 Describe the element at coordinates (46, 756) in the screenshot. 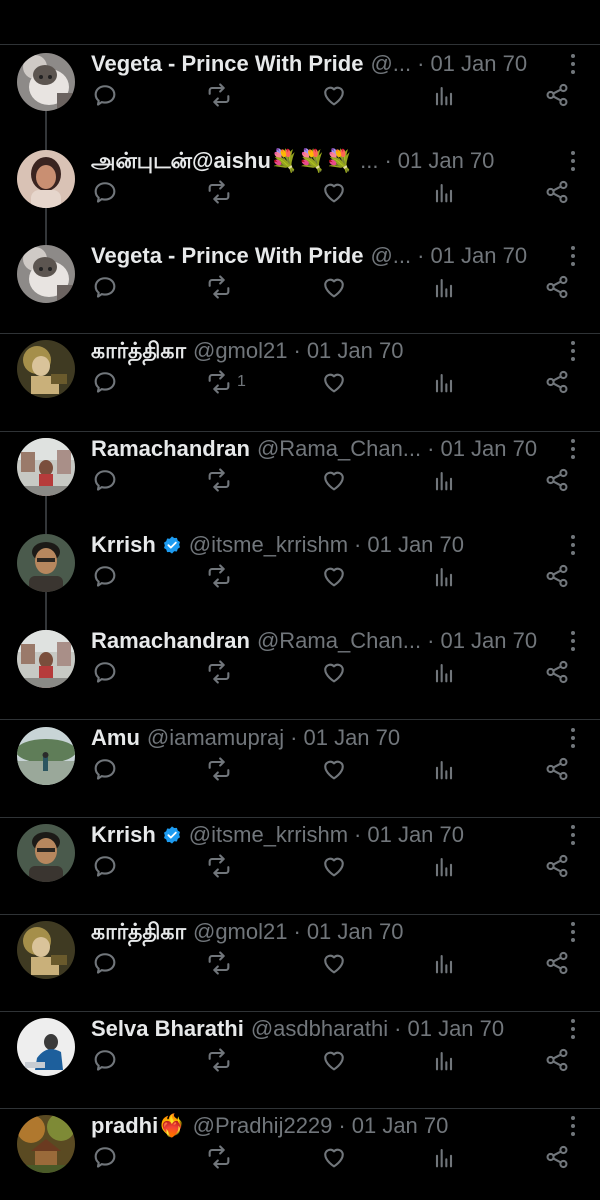

I see `landscape-avatar` at that location.